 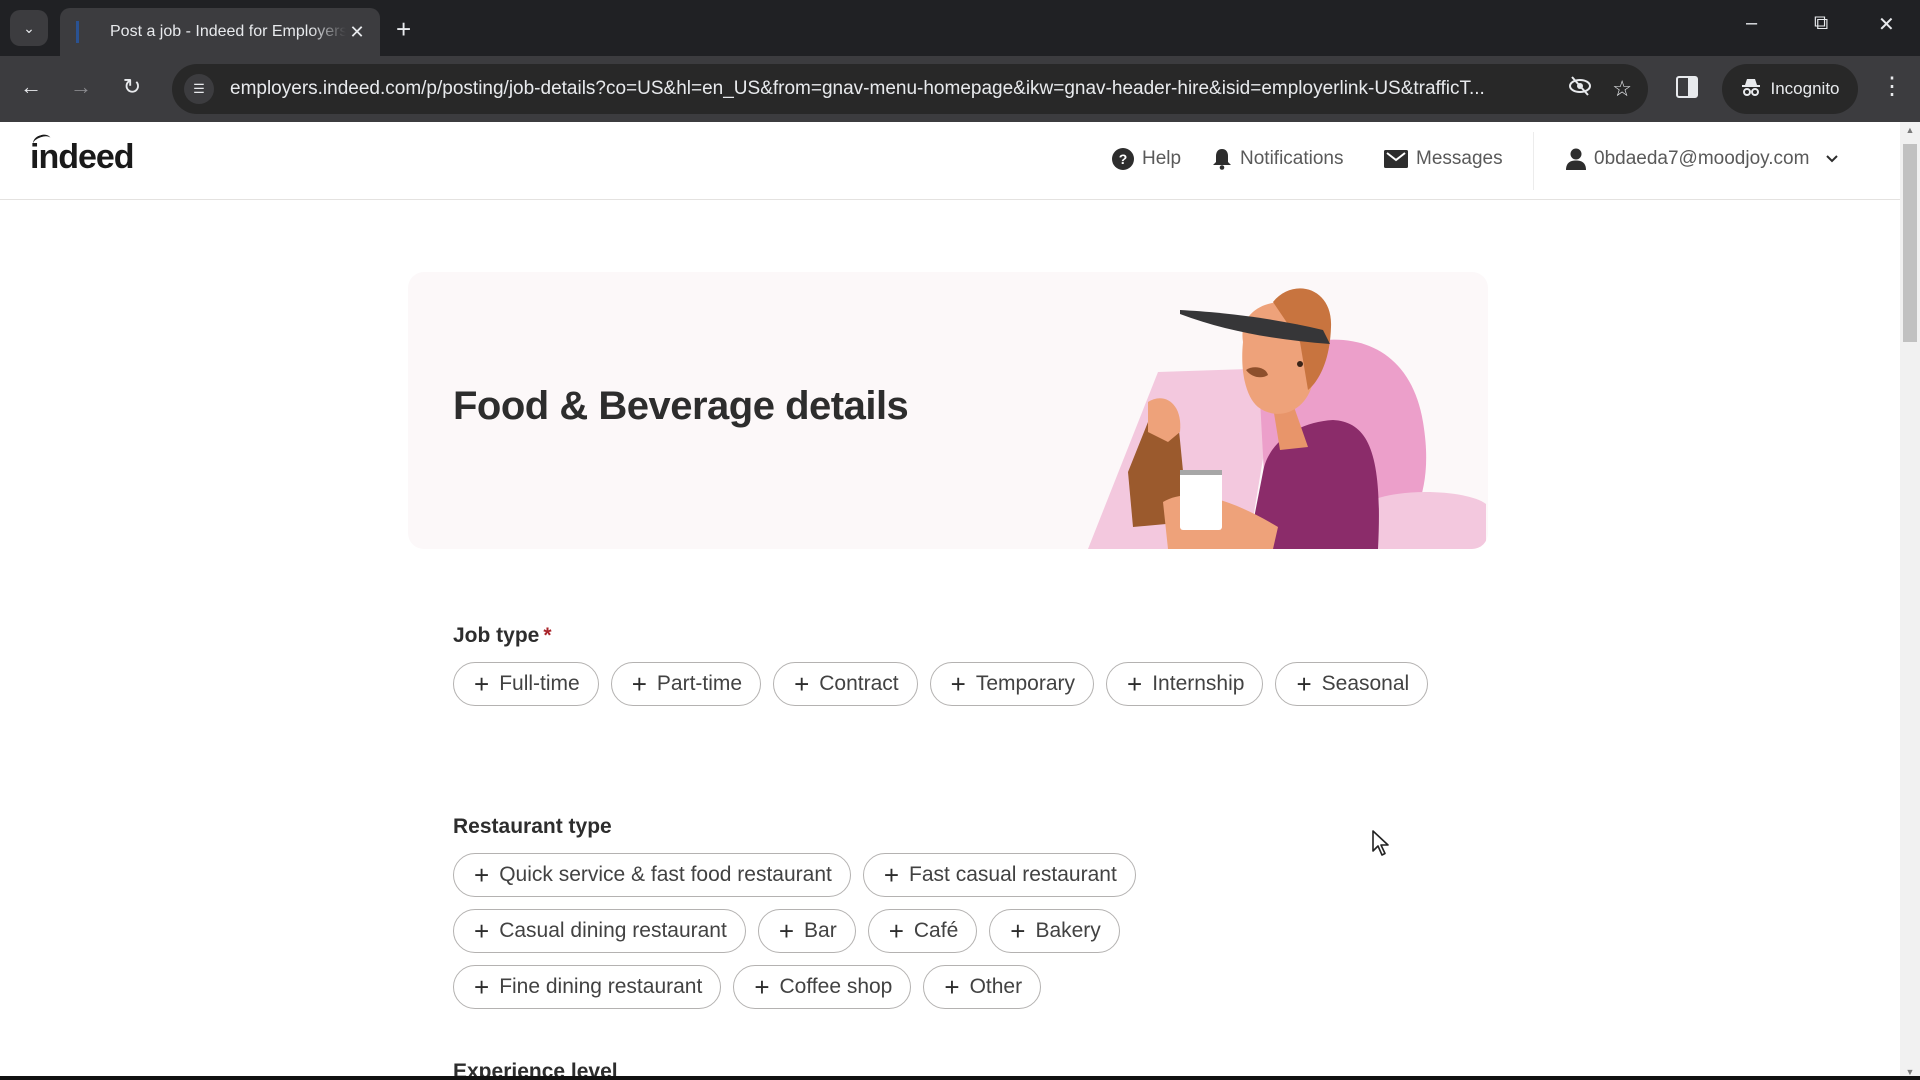 I want to click on option-chip-label: Coffee shop, so click(x=836, y=986).